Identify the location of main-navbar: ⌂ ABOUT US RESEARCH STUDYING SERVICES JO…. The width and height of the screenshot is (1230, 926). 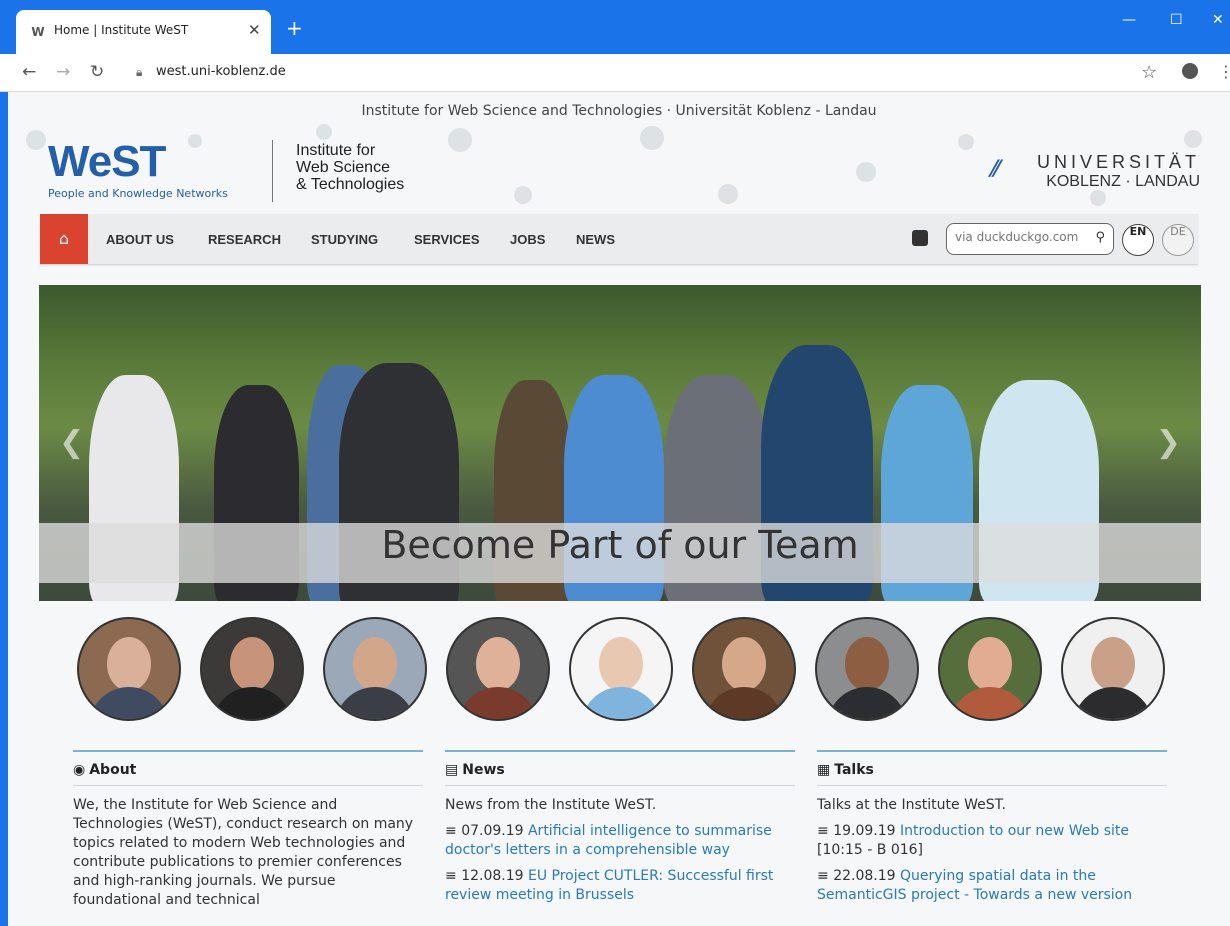
(619, 239).